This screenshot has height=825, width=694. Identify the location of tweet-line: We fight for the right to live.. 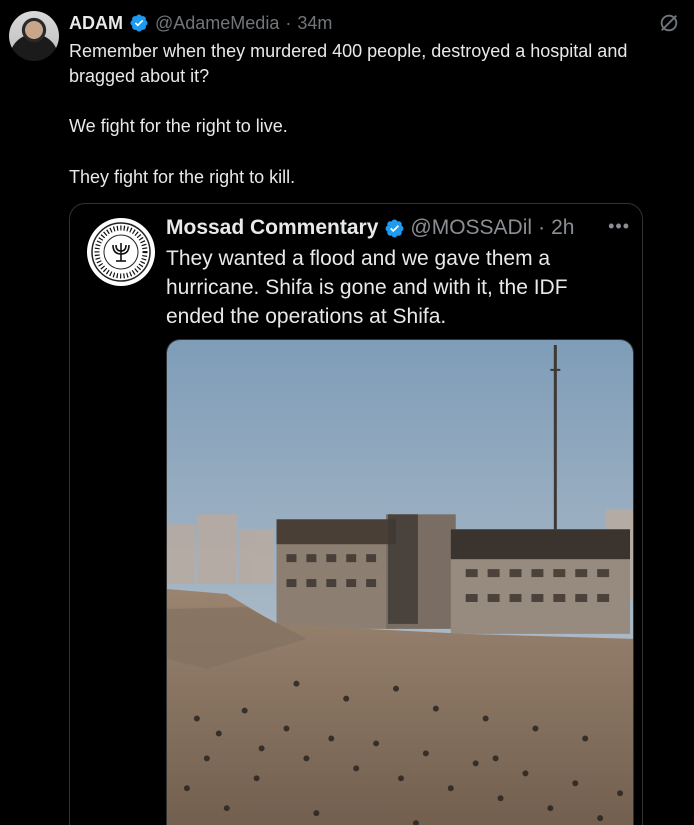
(178, 126).